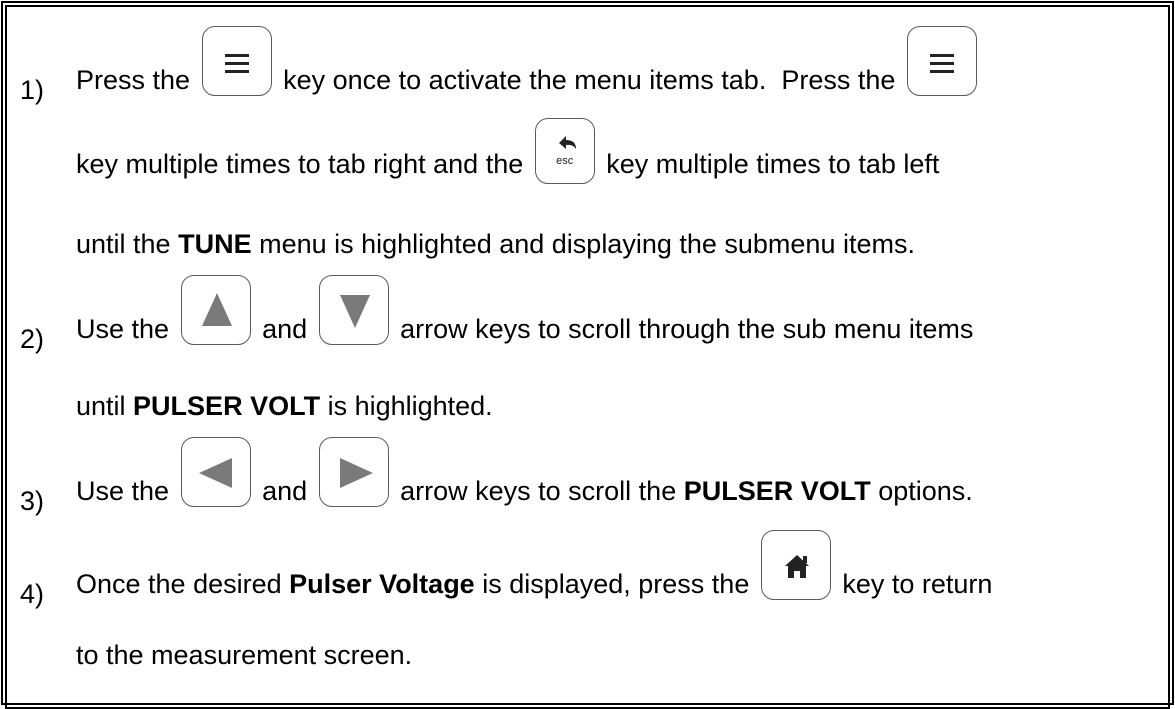 Image resolution: width=1175 pixels, height=709 pixels. Describe the element at coordinates (32, 90) in the screenshot. I see `step-number-1: 1)` at that location.